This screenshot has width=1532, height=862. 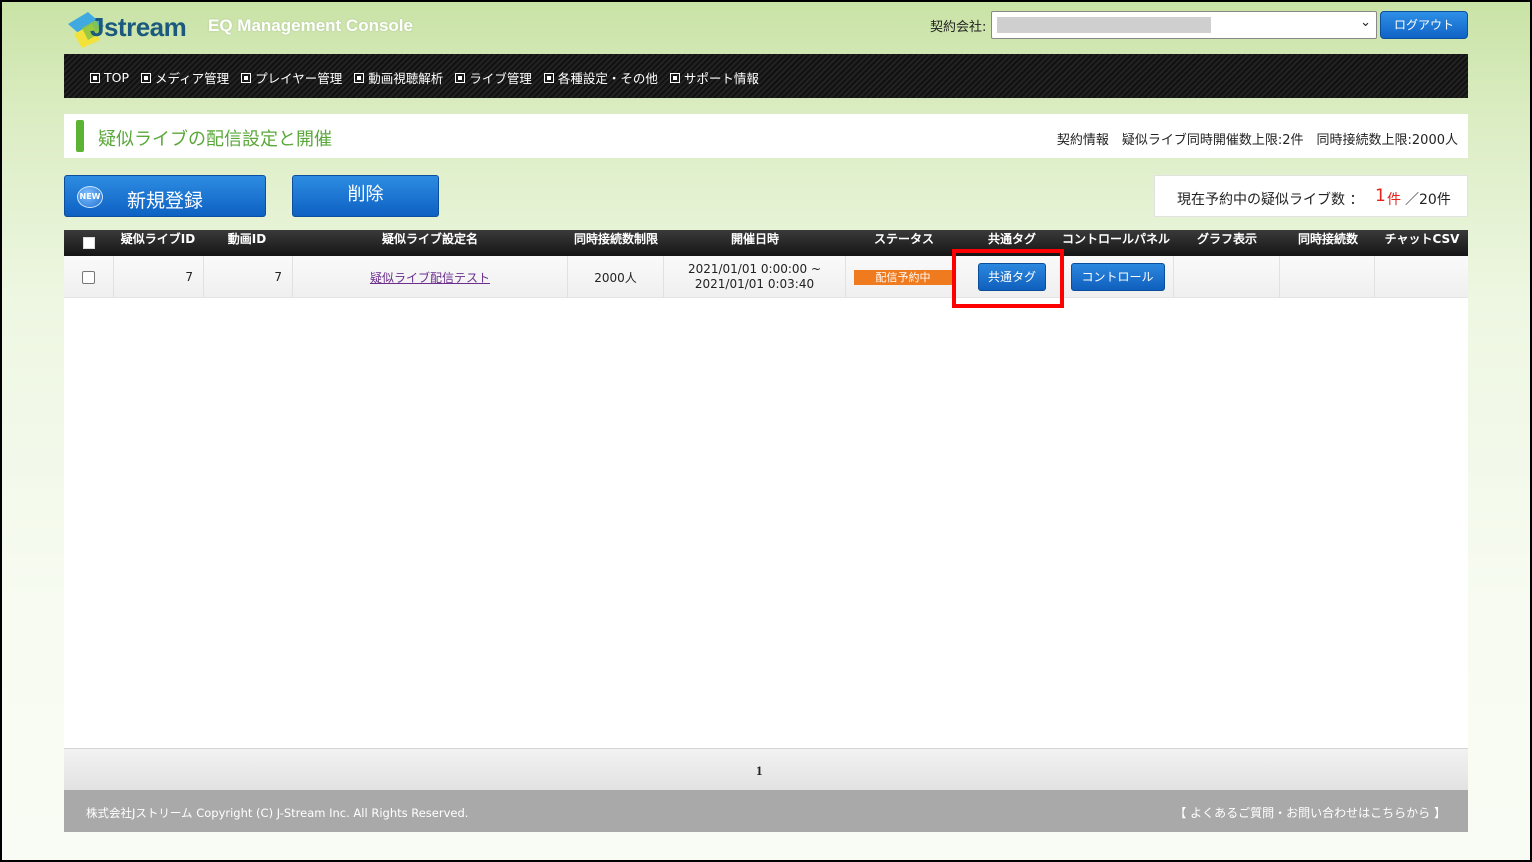 What do you see at coordinates (1227, 277) in the screenshot?
I see `graph-cell` at bounding box center [1227, 277].